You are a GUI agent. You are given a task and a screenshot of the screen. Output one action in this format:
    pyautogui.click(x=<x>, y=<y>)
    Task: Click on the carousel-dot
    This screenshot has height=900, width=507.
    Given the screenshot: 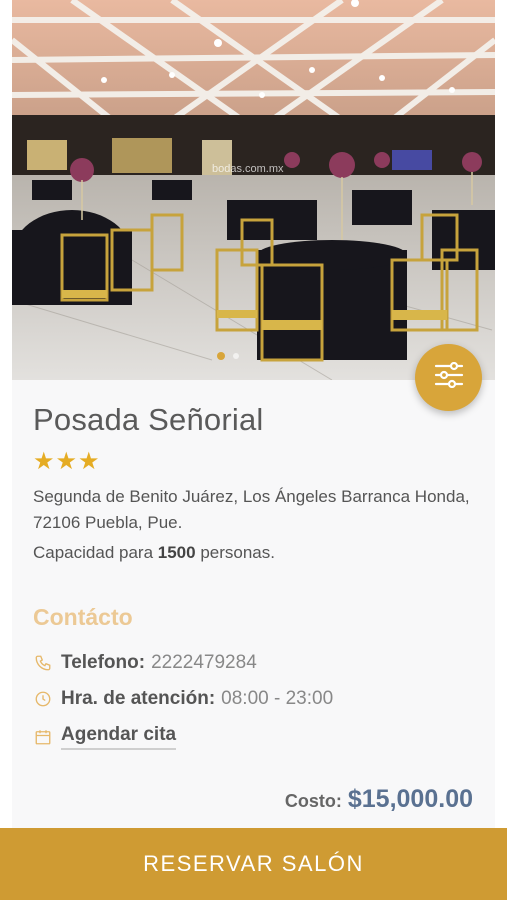 What is the action you would take?
    pyautogui.click(x=236, y=356)
    